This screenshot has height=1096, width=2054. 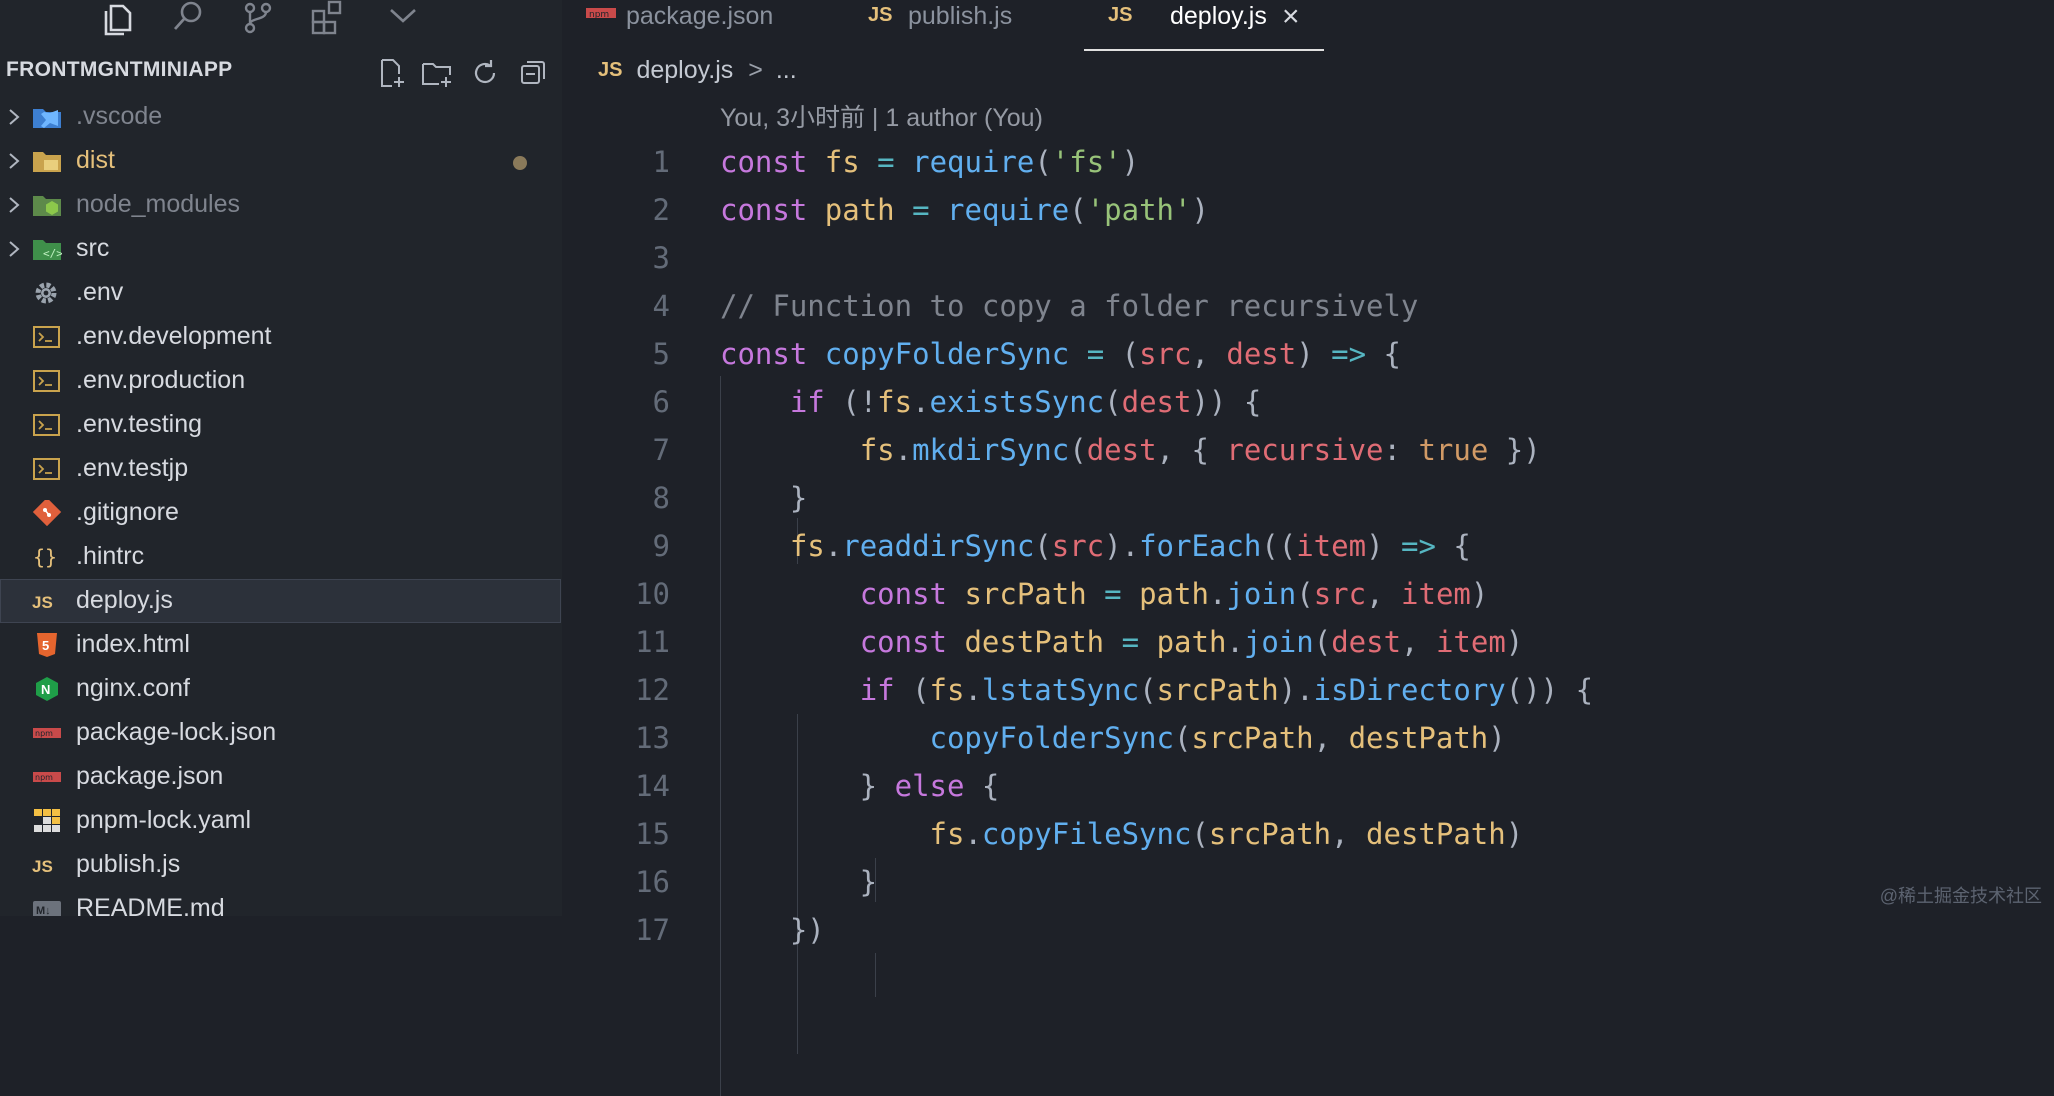 What do you see at coordinates (281, 557) in the screenshot?
I see `tree-item: {} .hintrc` at bounding box center [281, 557].